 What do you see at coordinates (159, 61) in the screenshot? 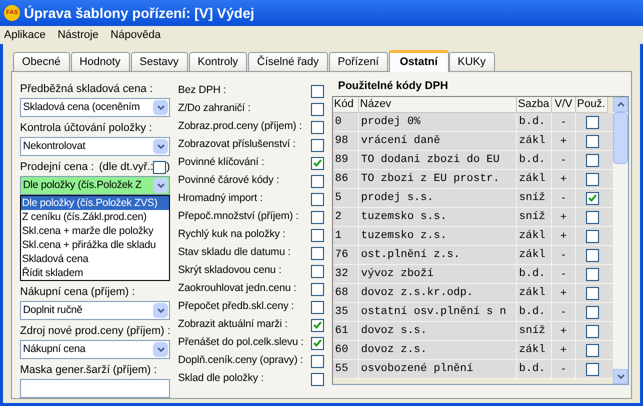
I see `tab: Sestavy` at bounding box center [159, 61].